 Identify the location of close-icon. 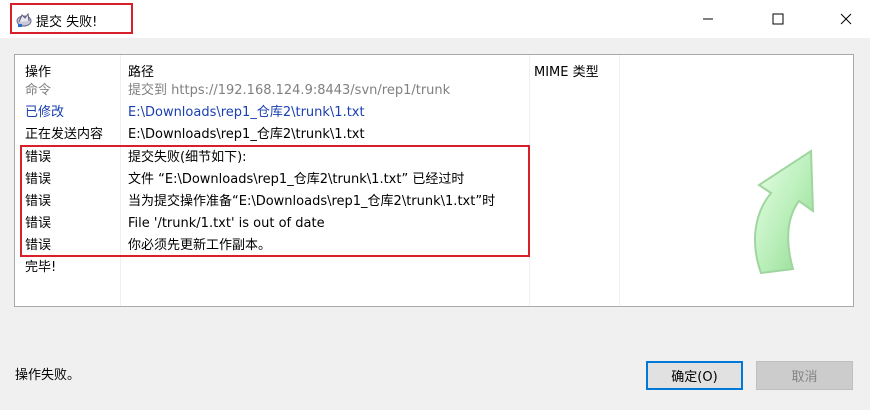
(846, 19).